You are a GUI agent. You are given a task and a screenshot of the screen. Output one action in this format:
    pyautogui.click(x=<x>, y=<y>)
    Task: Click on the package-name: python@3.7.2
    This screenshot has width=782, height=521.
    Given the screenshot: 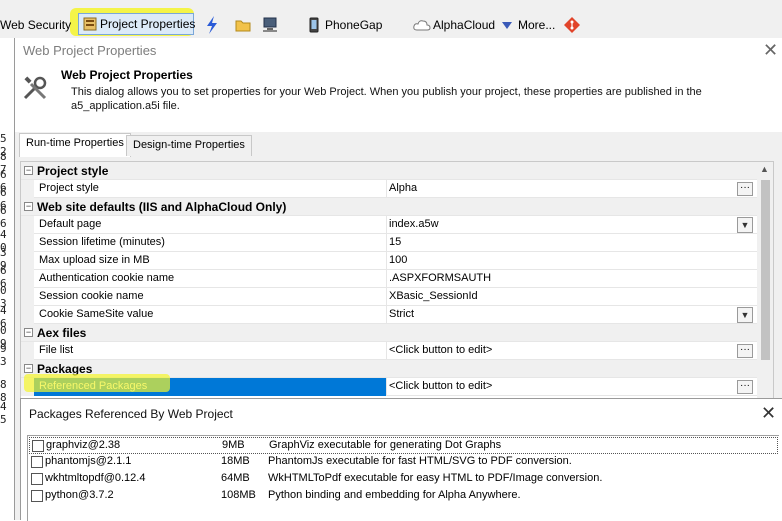 What is the action you would take?
    pyautogui.click(x=79, y=495)
    